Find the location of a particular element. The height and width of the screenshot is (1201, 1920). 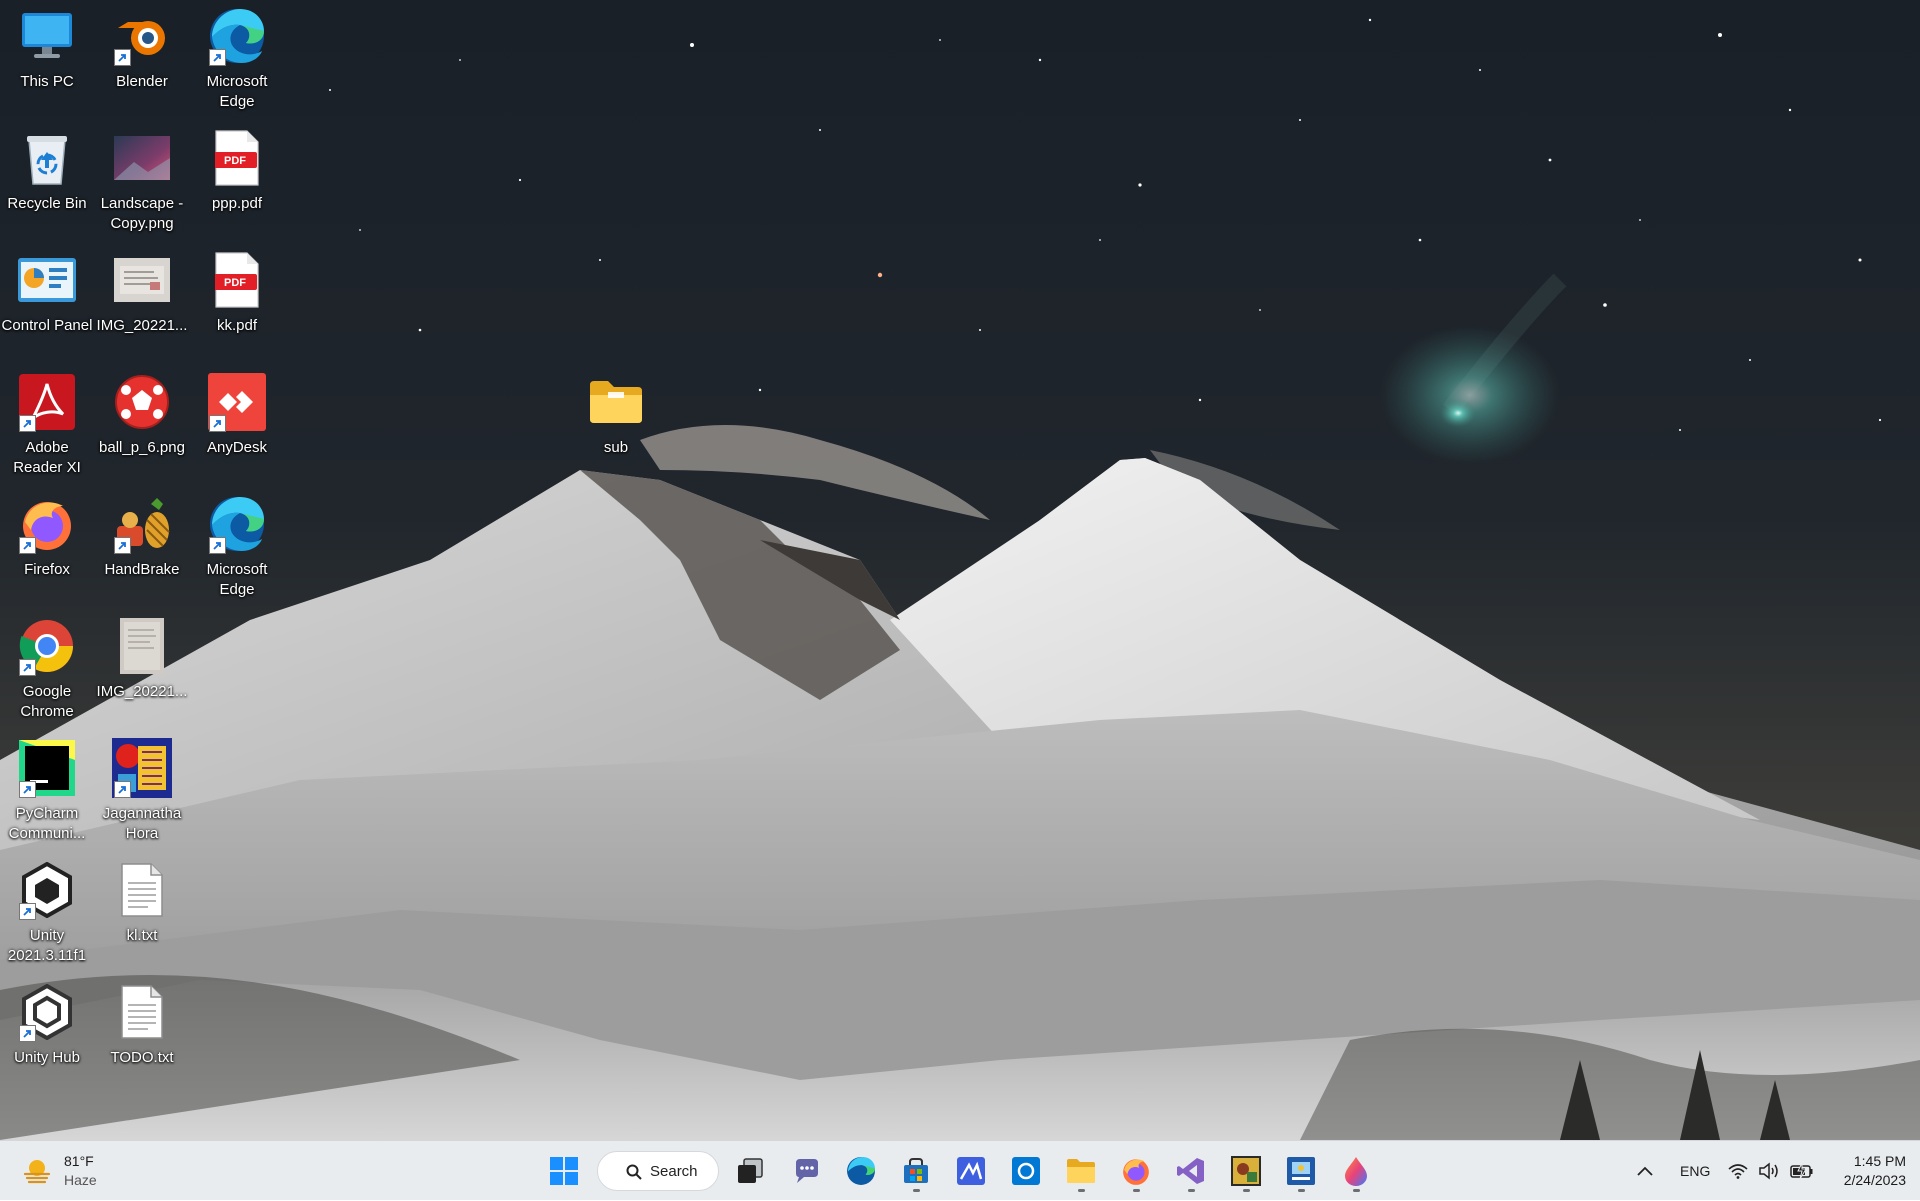

desktop-icon-label: kk.pdf is located at coordinates (237, 325).